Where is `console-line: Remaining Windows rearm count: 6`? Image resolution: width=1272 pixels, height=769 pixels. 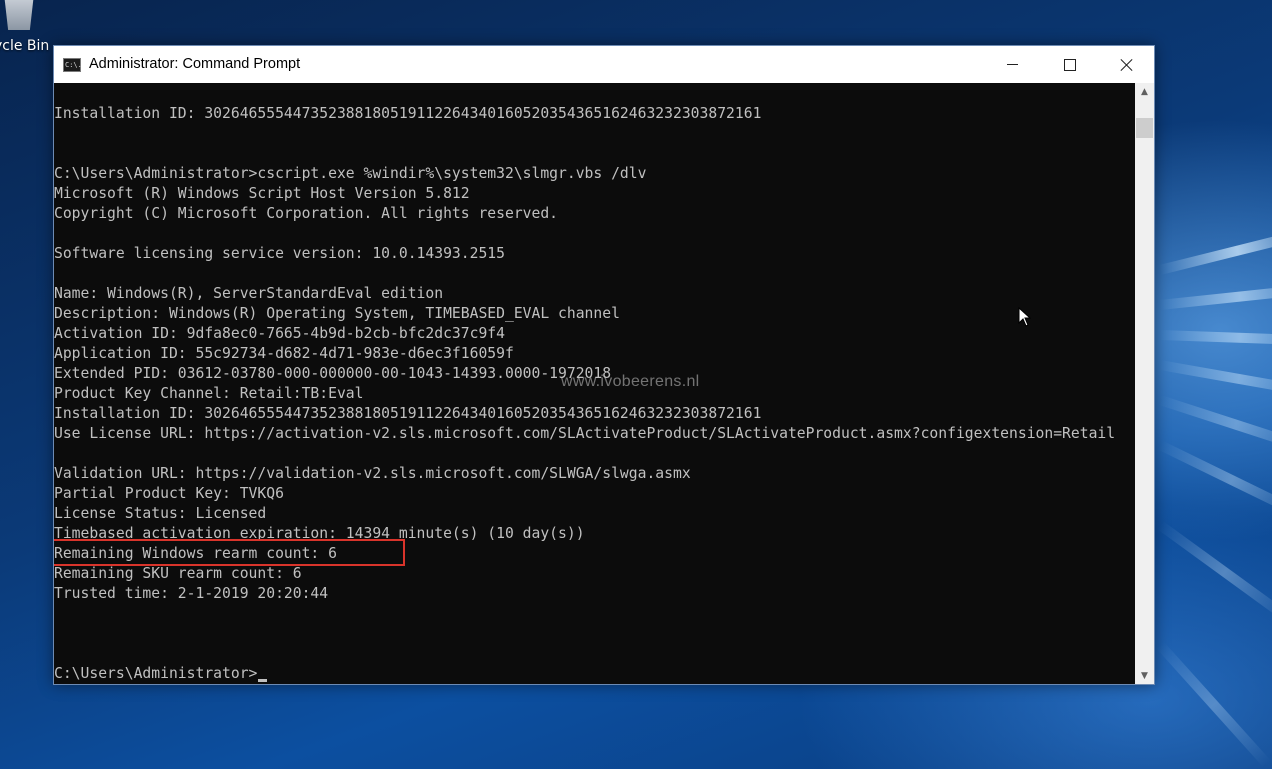
console-line: Remaining Windows rearm count: 6 is located at coordinates (195, 553).